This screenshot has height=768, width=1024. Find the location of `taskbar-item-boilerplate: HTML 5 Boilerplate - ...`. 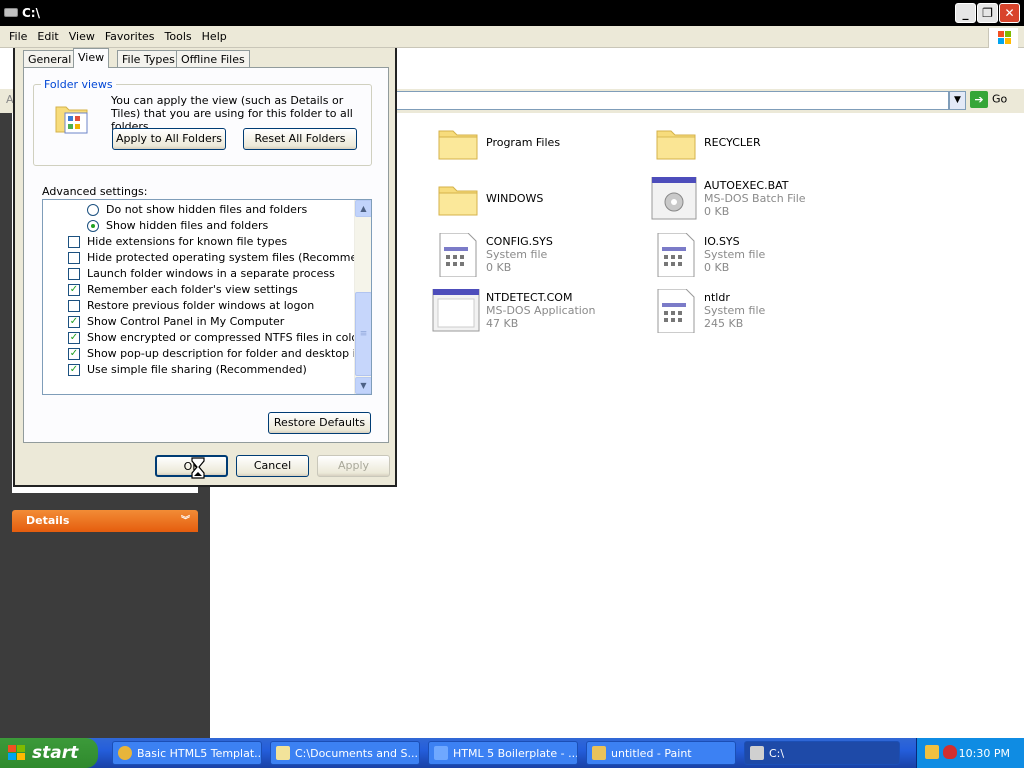

taskbar-item-boilerplate: HTML 5 Boilerplate - ... is located at coordinates (503, 753).